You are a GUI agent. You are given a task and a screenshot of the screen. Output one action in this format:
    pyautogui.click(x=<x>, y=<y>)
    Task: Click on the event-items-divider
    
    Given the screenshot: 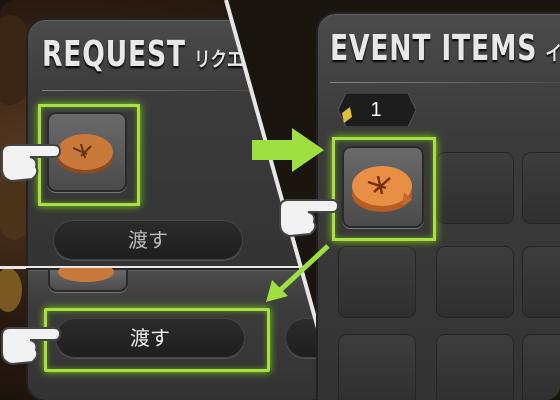 What is the action you would take?
    pyautogui.click(x=445, y=82)
    